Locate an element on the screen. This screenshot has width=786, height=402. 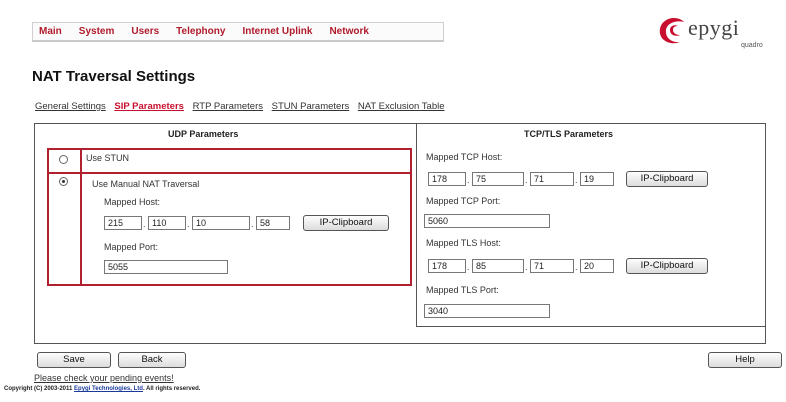
tls-host-octet-2: 85 is located at coordinates (498, 266).